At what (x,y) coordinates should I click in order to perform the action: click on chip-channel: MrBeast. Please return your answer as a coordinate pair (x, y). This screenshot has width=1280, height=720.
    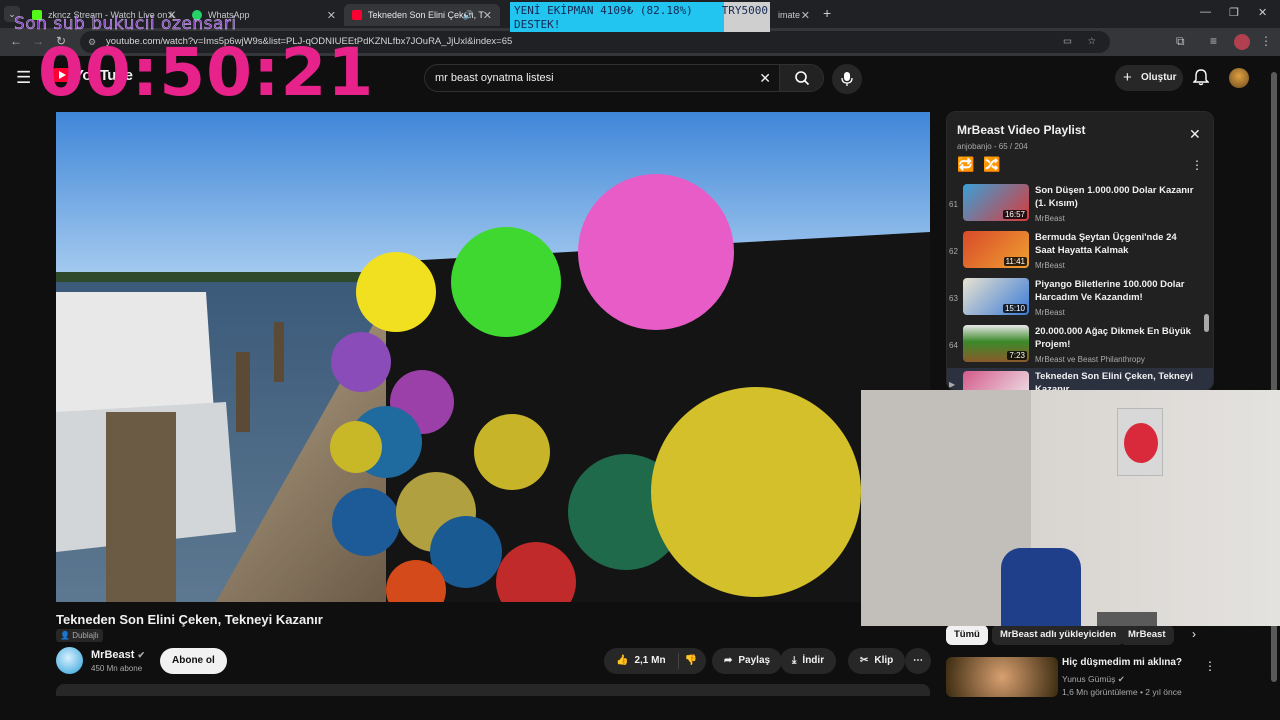
    Looking at the image, I should click on (1147, 635).